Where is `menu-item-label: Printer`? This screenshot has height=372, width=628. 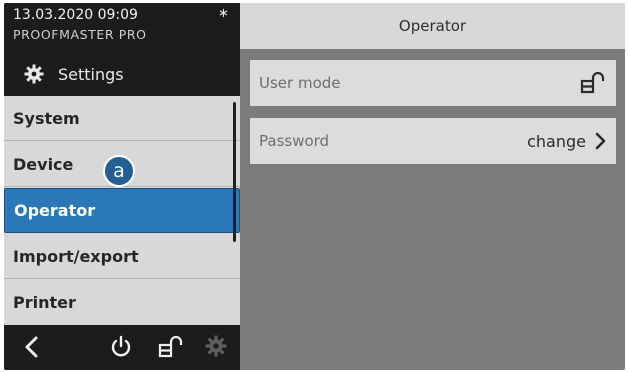 menu-item-label: Printer is located at coordinates (44, 302).